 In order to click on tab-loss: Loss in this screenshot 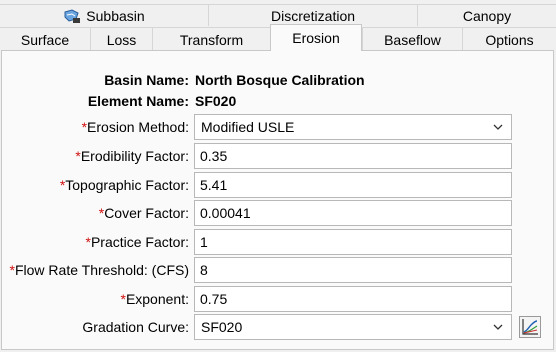, I will do `click(121, 39)`.